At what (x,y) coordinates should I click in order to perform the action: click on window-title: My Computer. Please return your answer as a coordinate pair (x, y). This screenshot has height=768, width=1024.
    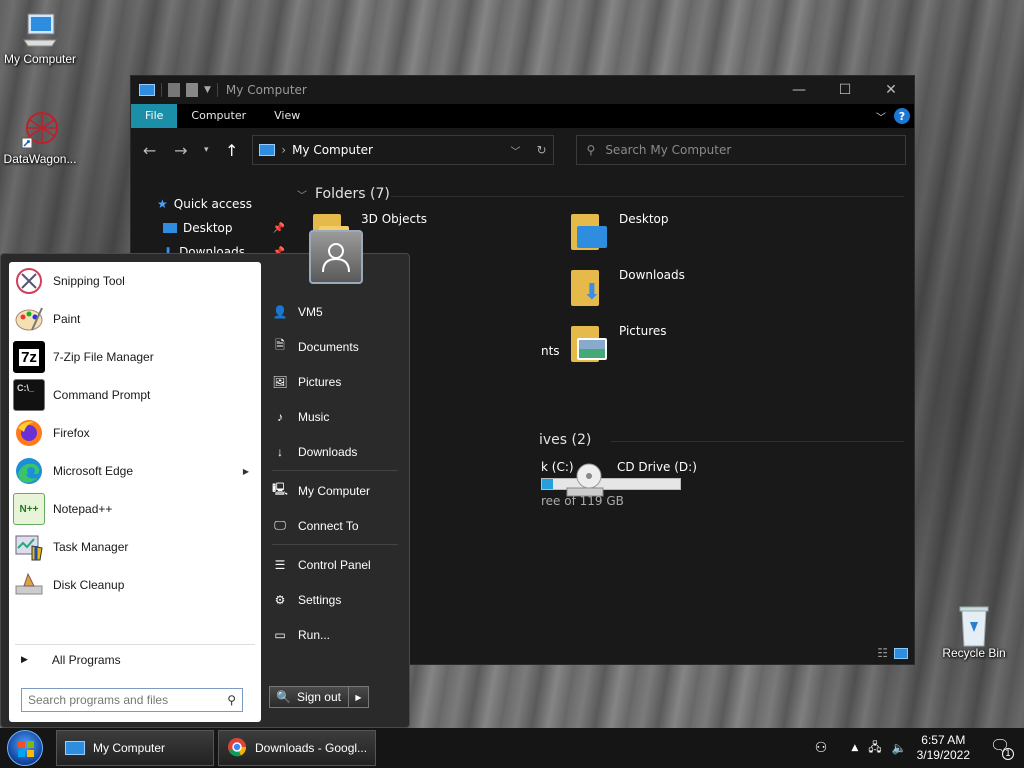
    Looking at the image, I should click on (266, 90).